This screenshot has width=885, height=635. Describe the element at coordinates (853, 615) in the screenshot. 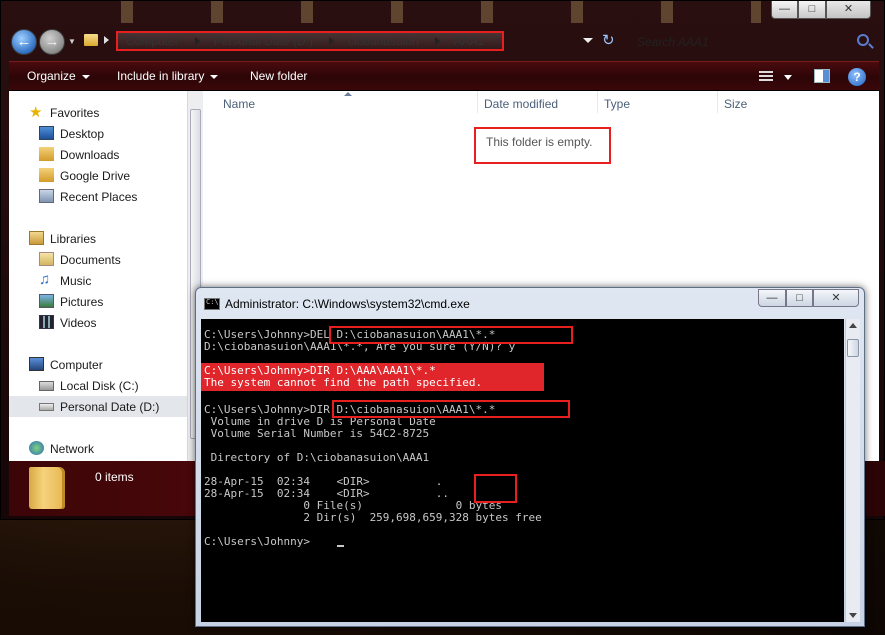

I see `scroll-down-icon` at that location.